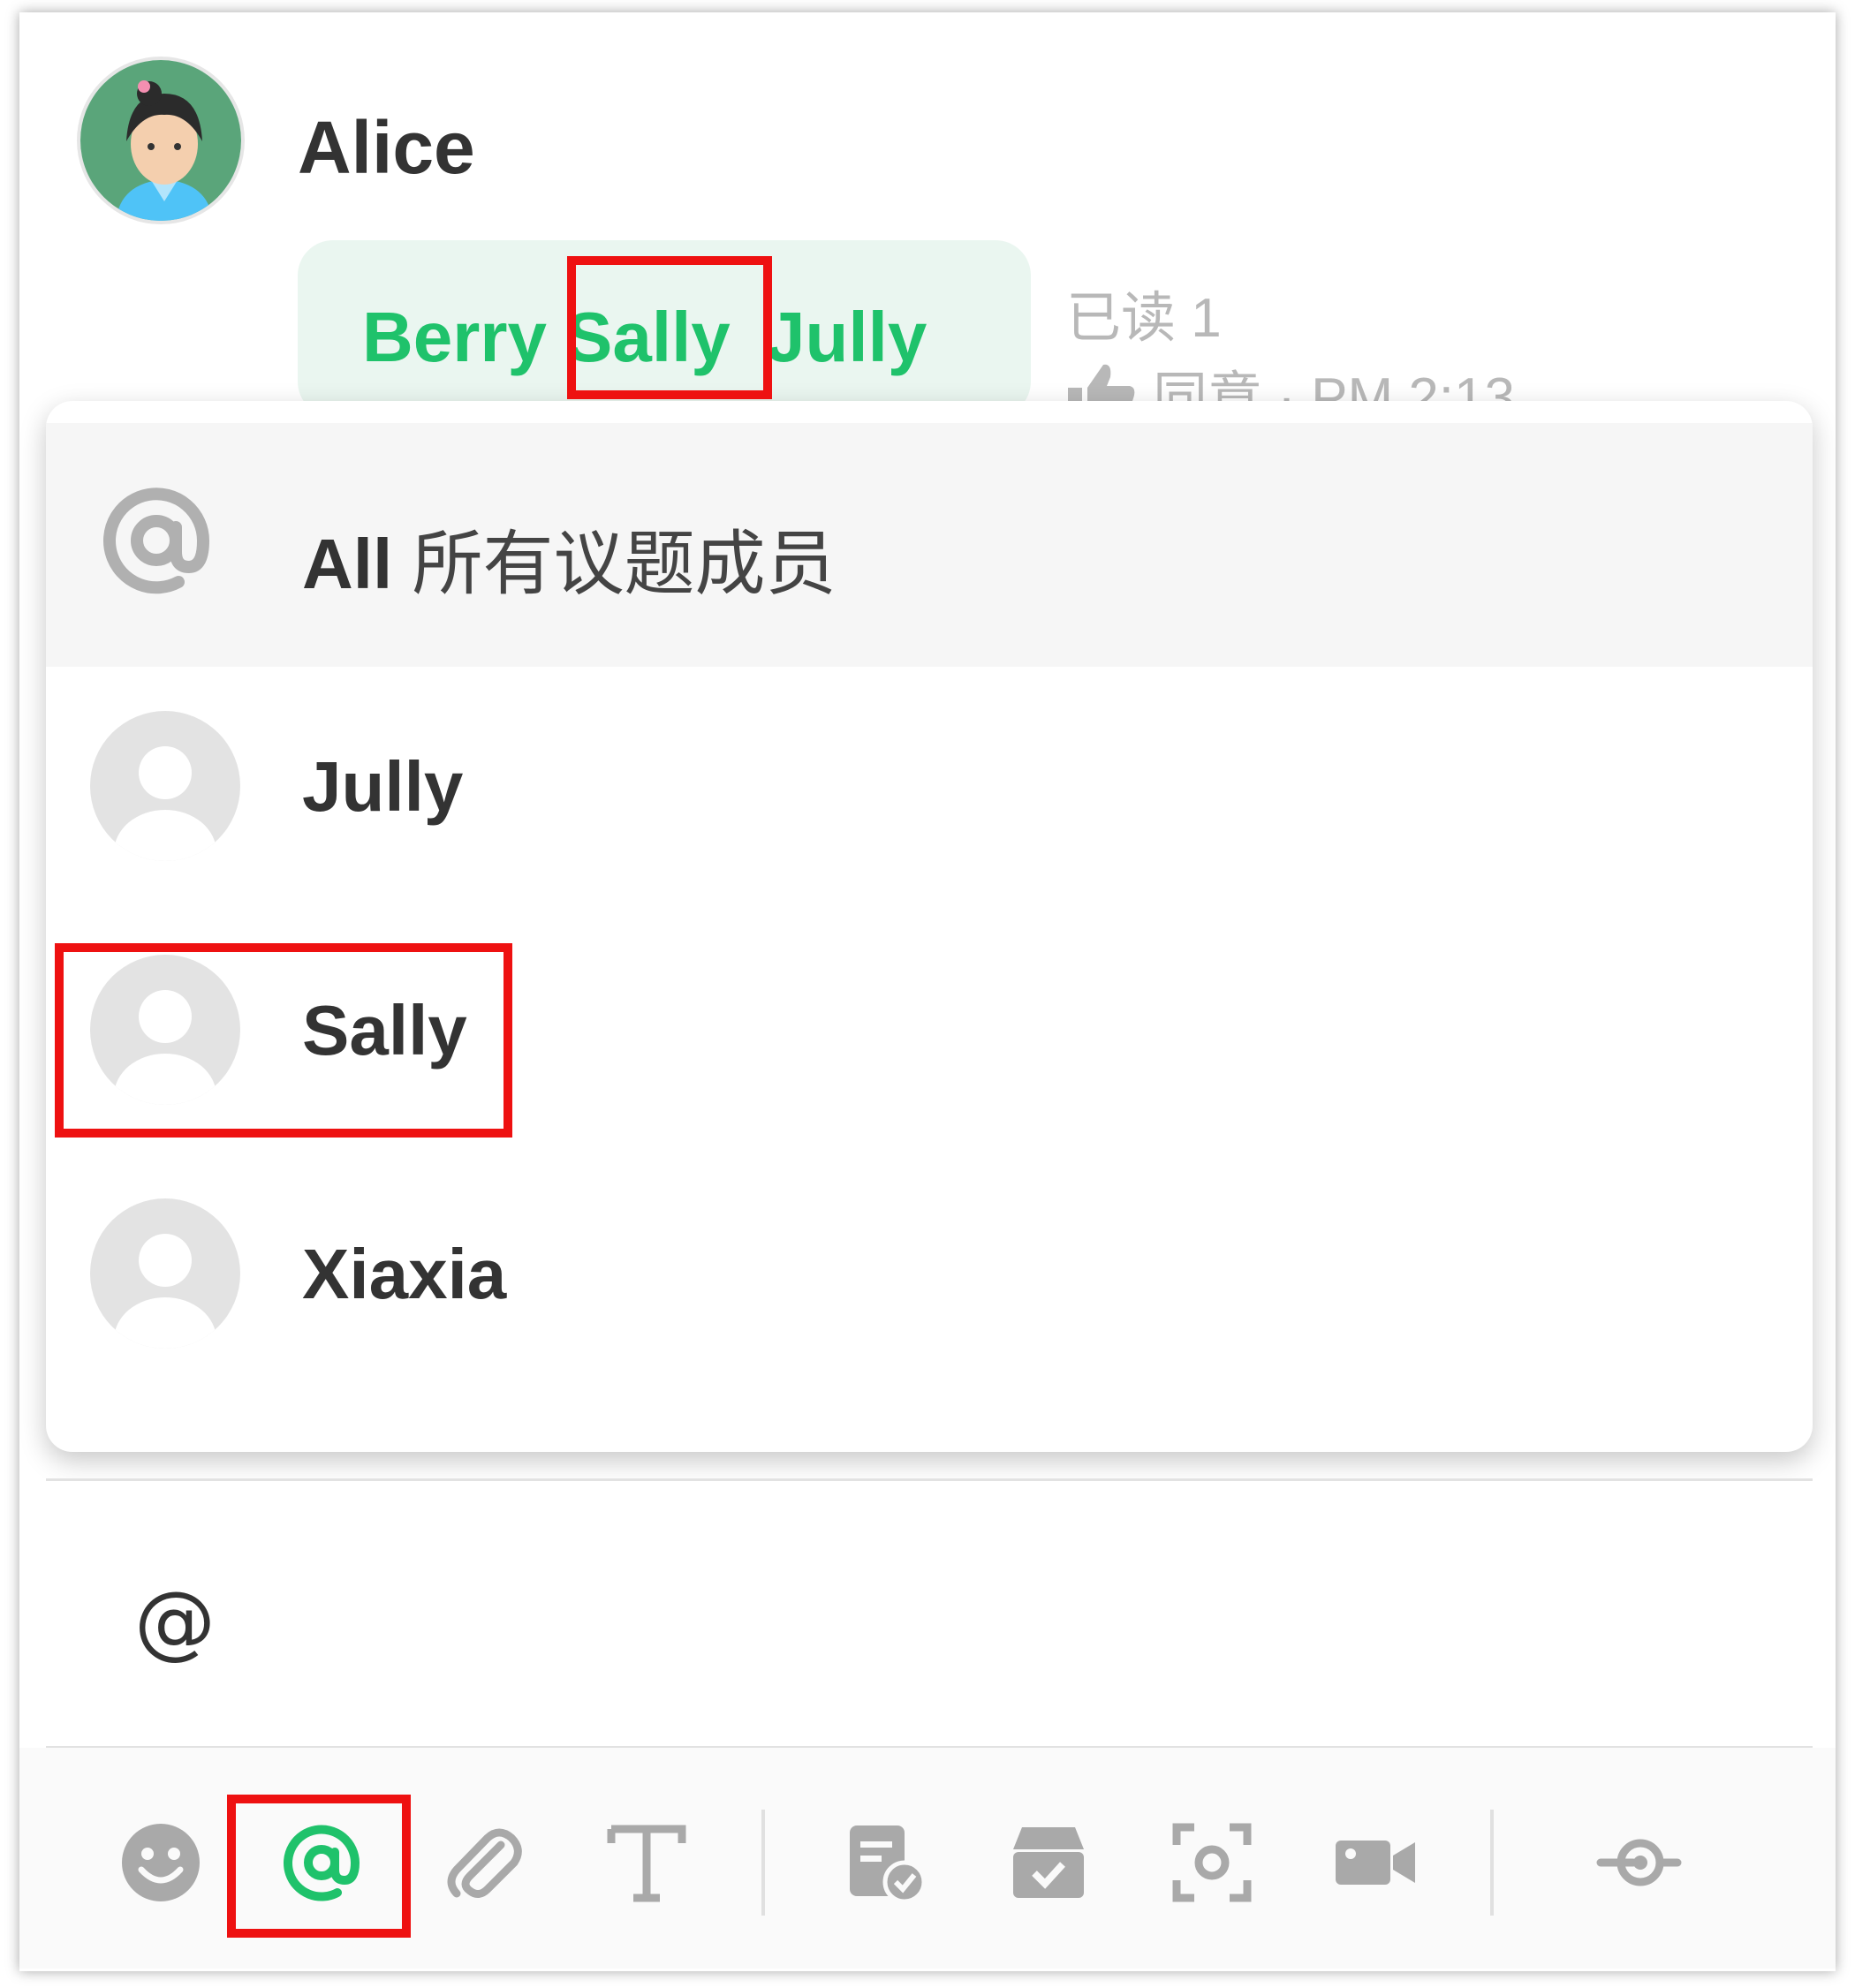 This screenshot has height=1988, width=1855. I want to click on mention-option-label: Xiaxia, so click(404, 1274).